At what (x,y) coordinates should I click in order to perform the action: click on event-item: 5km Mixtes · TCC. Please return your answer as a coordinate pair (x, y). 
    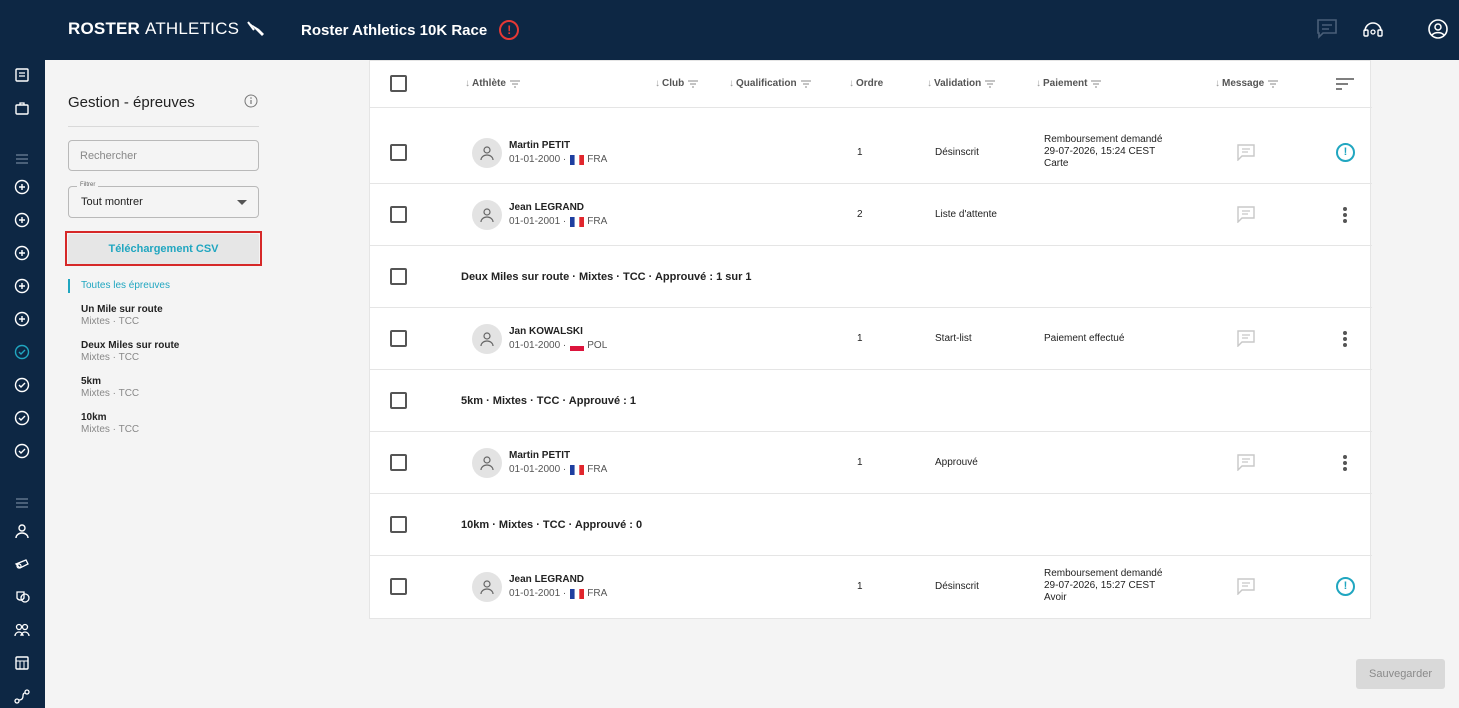
    Looking at the image, I should click on (110, 387).